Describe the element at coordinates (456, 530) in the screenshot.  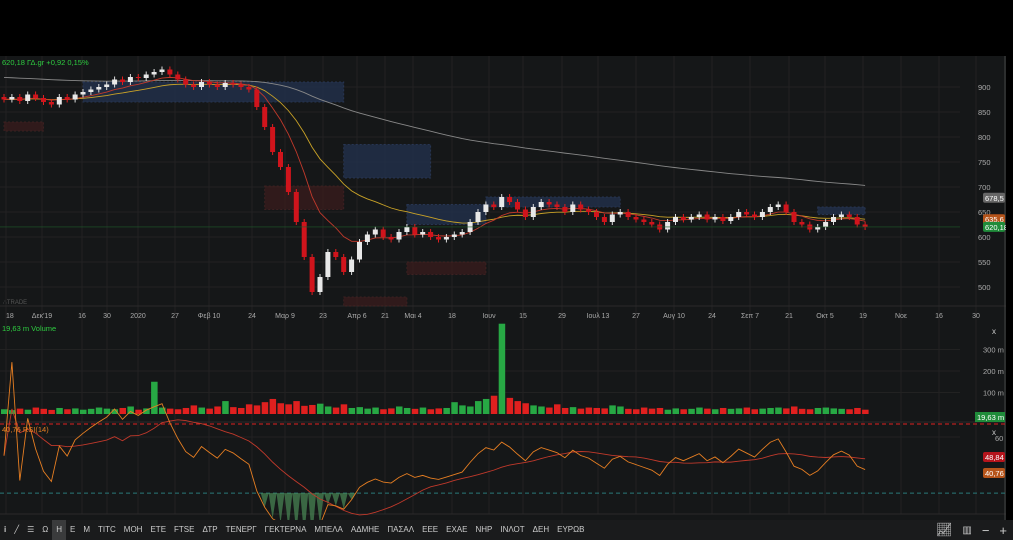
I see `symbol-button: ΕΧΑΕ` at that location.